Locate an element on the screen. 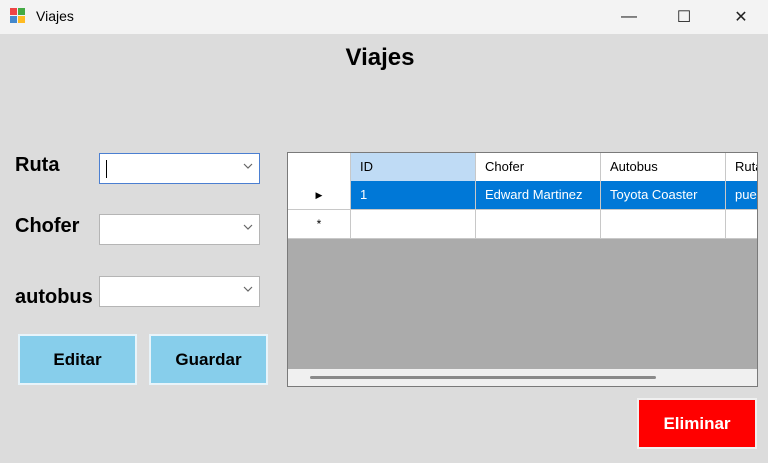 Image resolution: width=768 pixels, height=463 pixels. table-cell: Edward Martinez is located at coordinates (538, 195).